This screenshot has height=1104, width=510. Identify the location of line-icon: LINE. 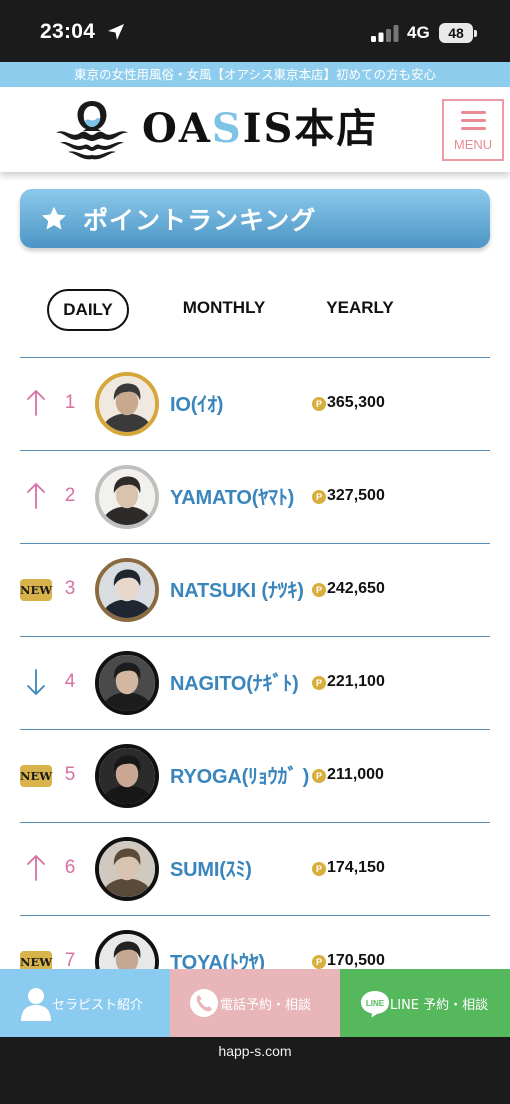
(375, 1004).